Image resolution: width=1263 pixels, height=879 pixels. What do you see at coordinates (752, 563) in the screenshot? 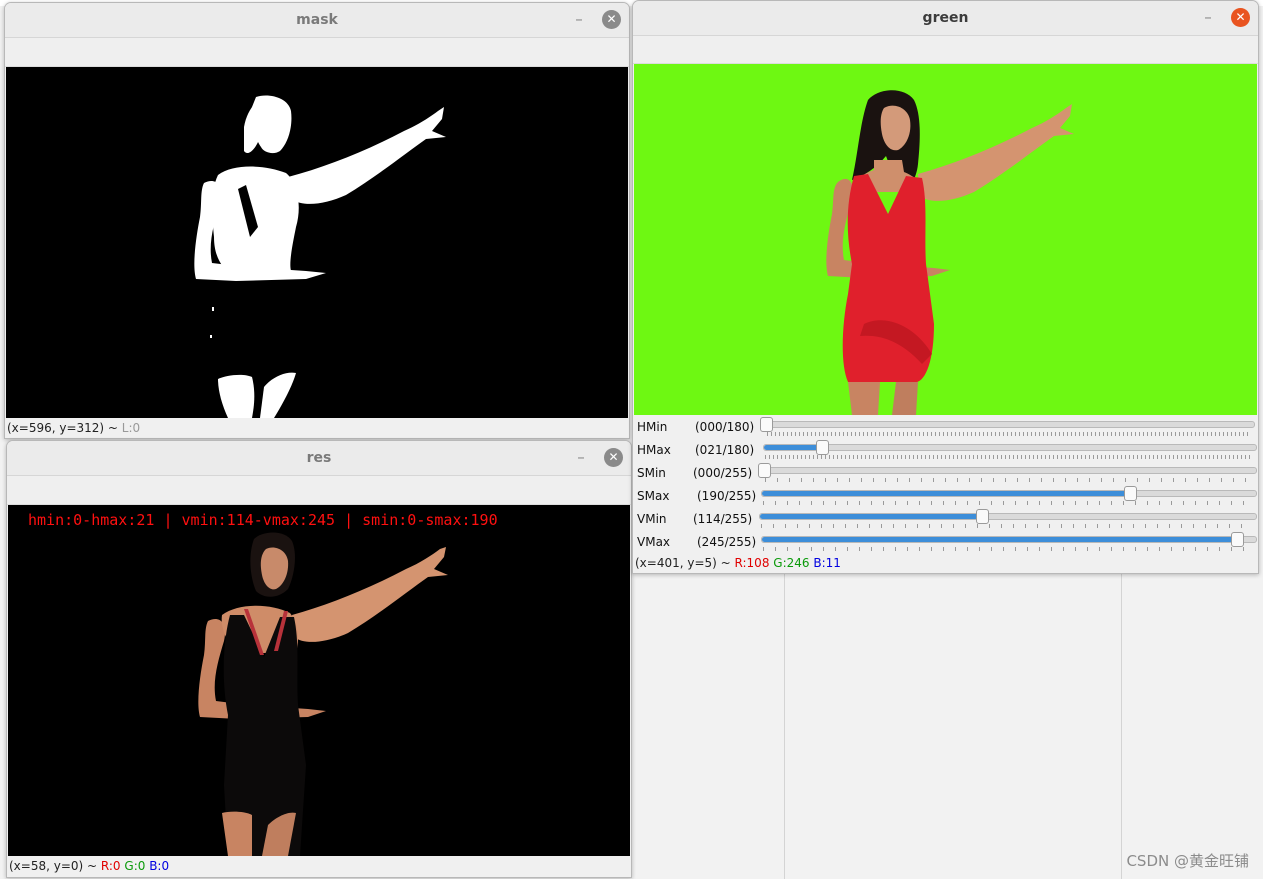
I see `pixel-r: R:108` at bounding box center [752, 563].